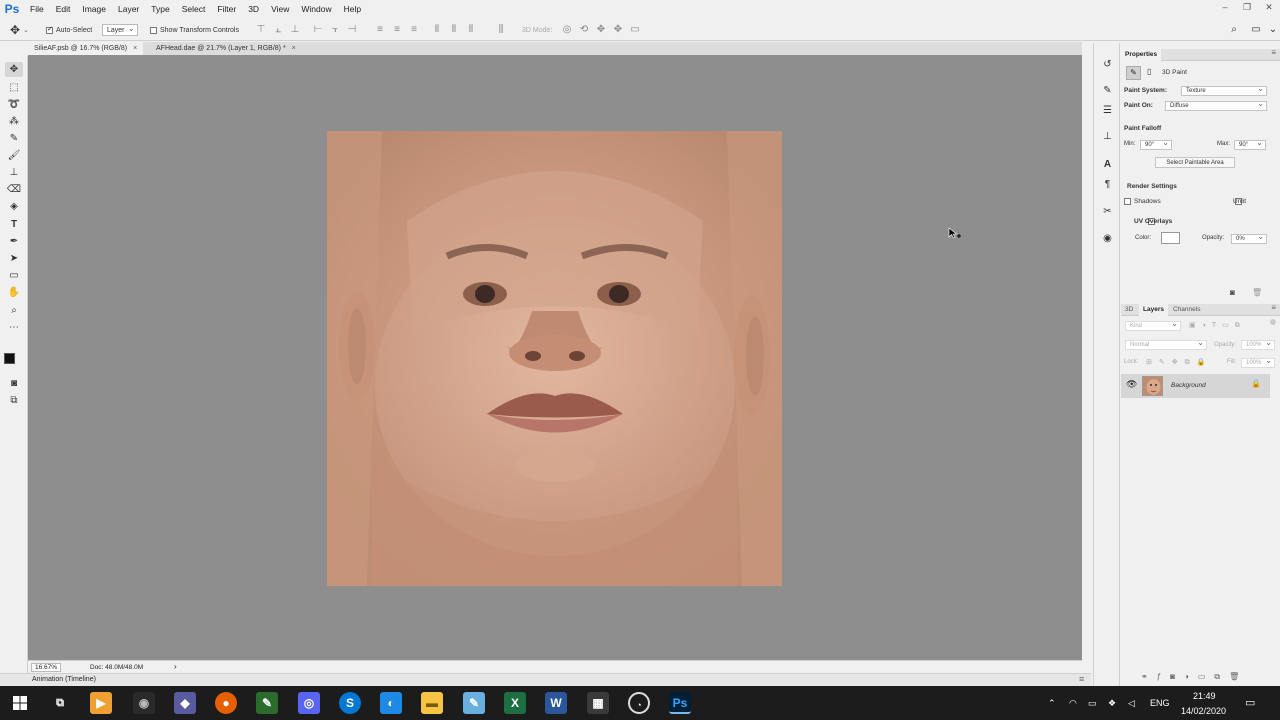  What do you see at coordinates (1250, 144) in the screenshot?
I see `max-angle-field: 90°` at bounding box center [1250, 144].